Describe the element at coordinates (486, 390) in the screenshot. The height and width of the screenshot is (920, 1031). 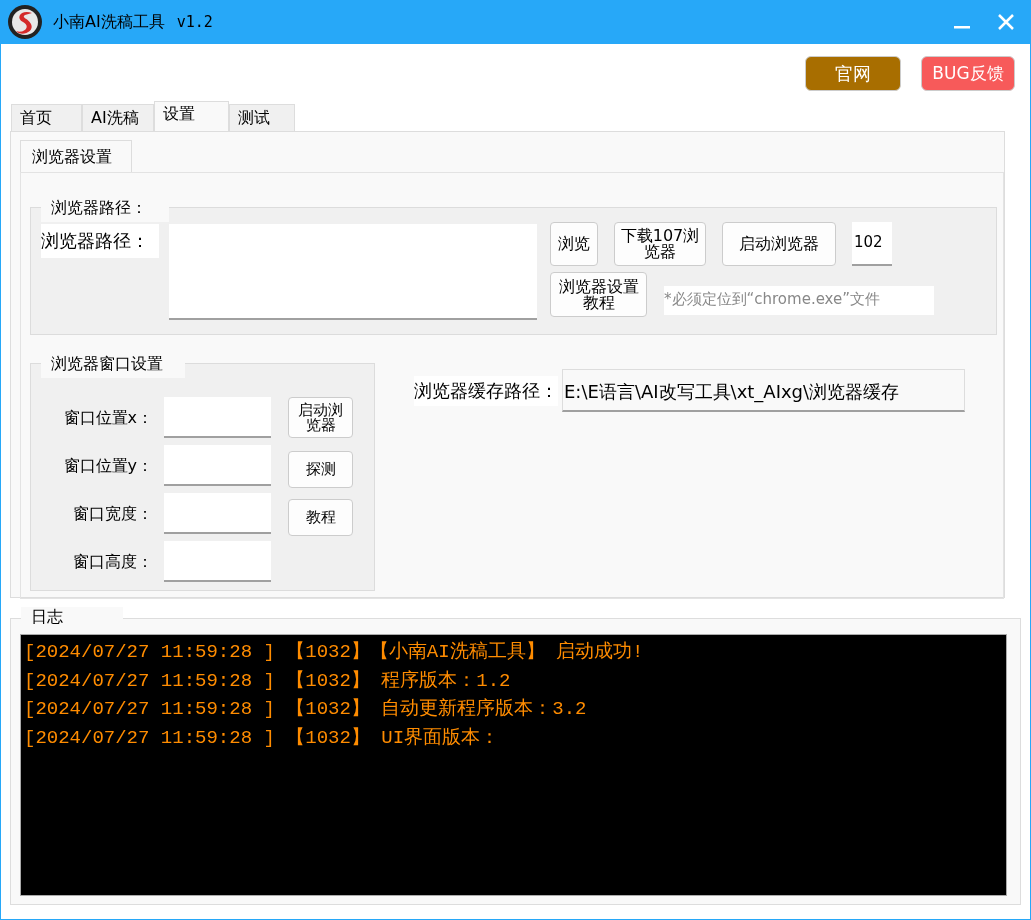
I see `field-label: 浏览器缓存路径：` at that location.